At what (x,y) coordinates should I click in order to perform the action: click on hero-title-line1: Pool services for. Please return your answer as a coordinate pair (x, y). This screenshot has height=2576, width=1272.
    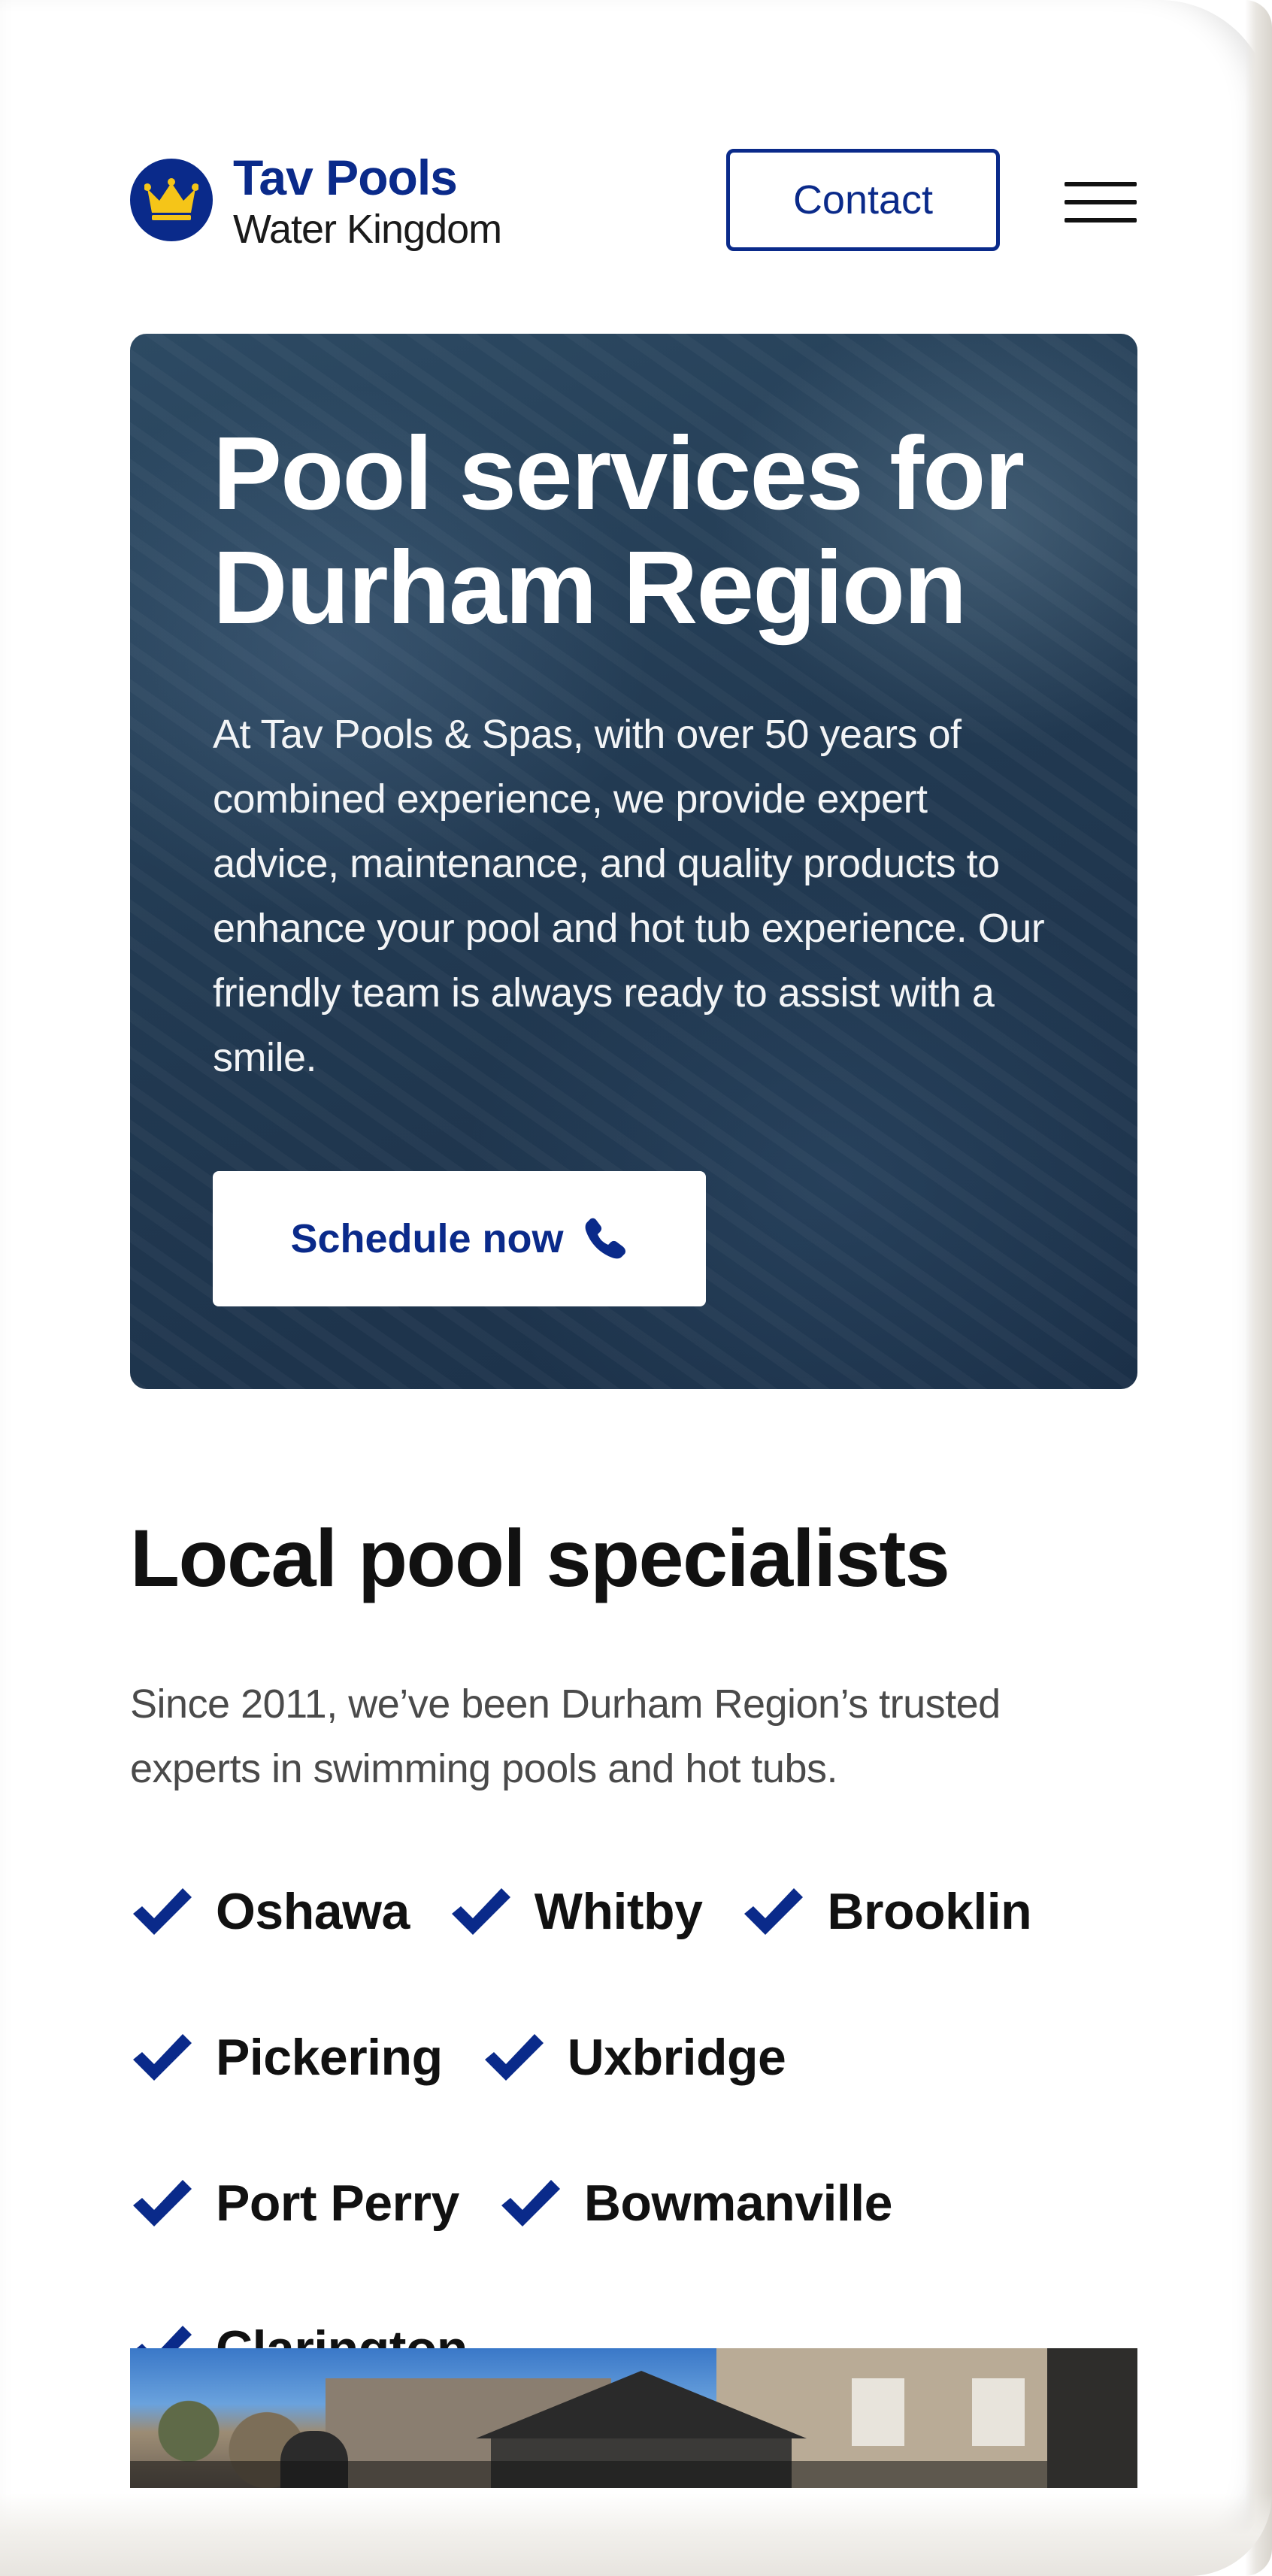
    Looking at the image, I should click on (619, 473).